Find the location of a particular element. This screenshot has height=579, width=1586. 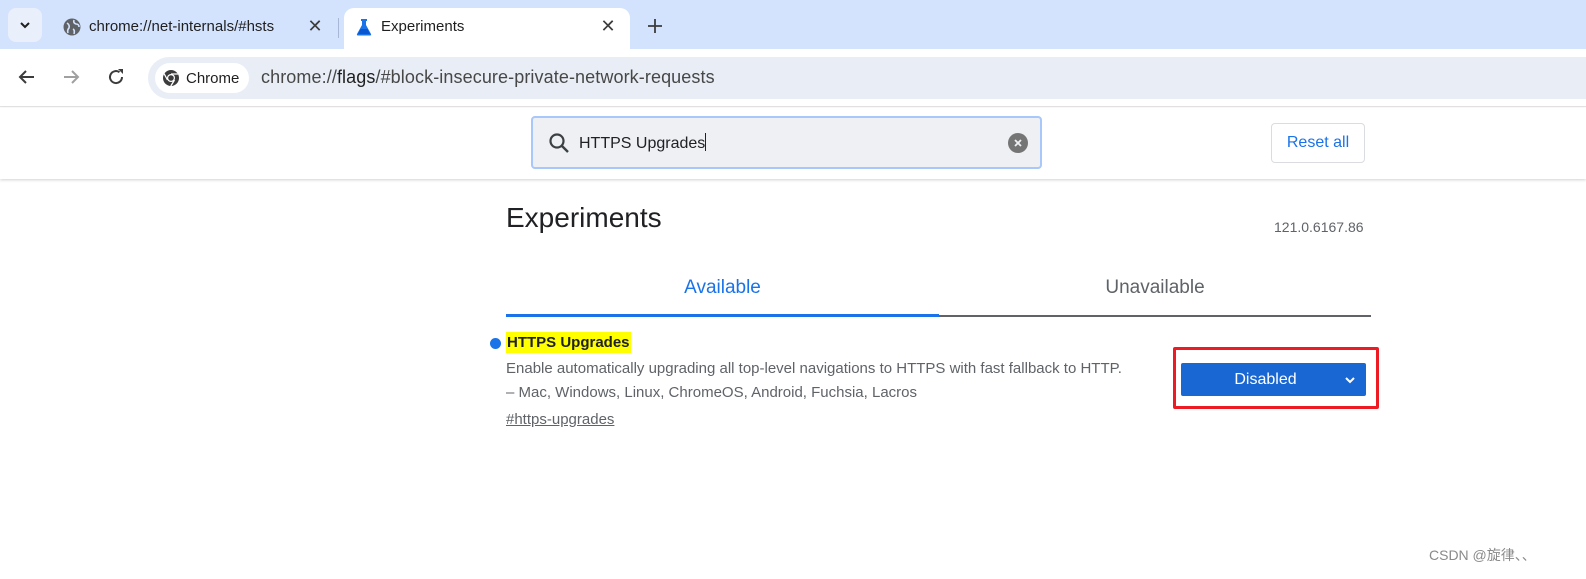

modified-indicator-dot is located at coordinates (495, 343).